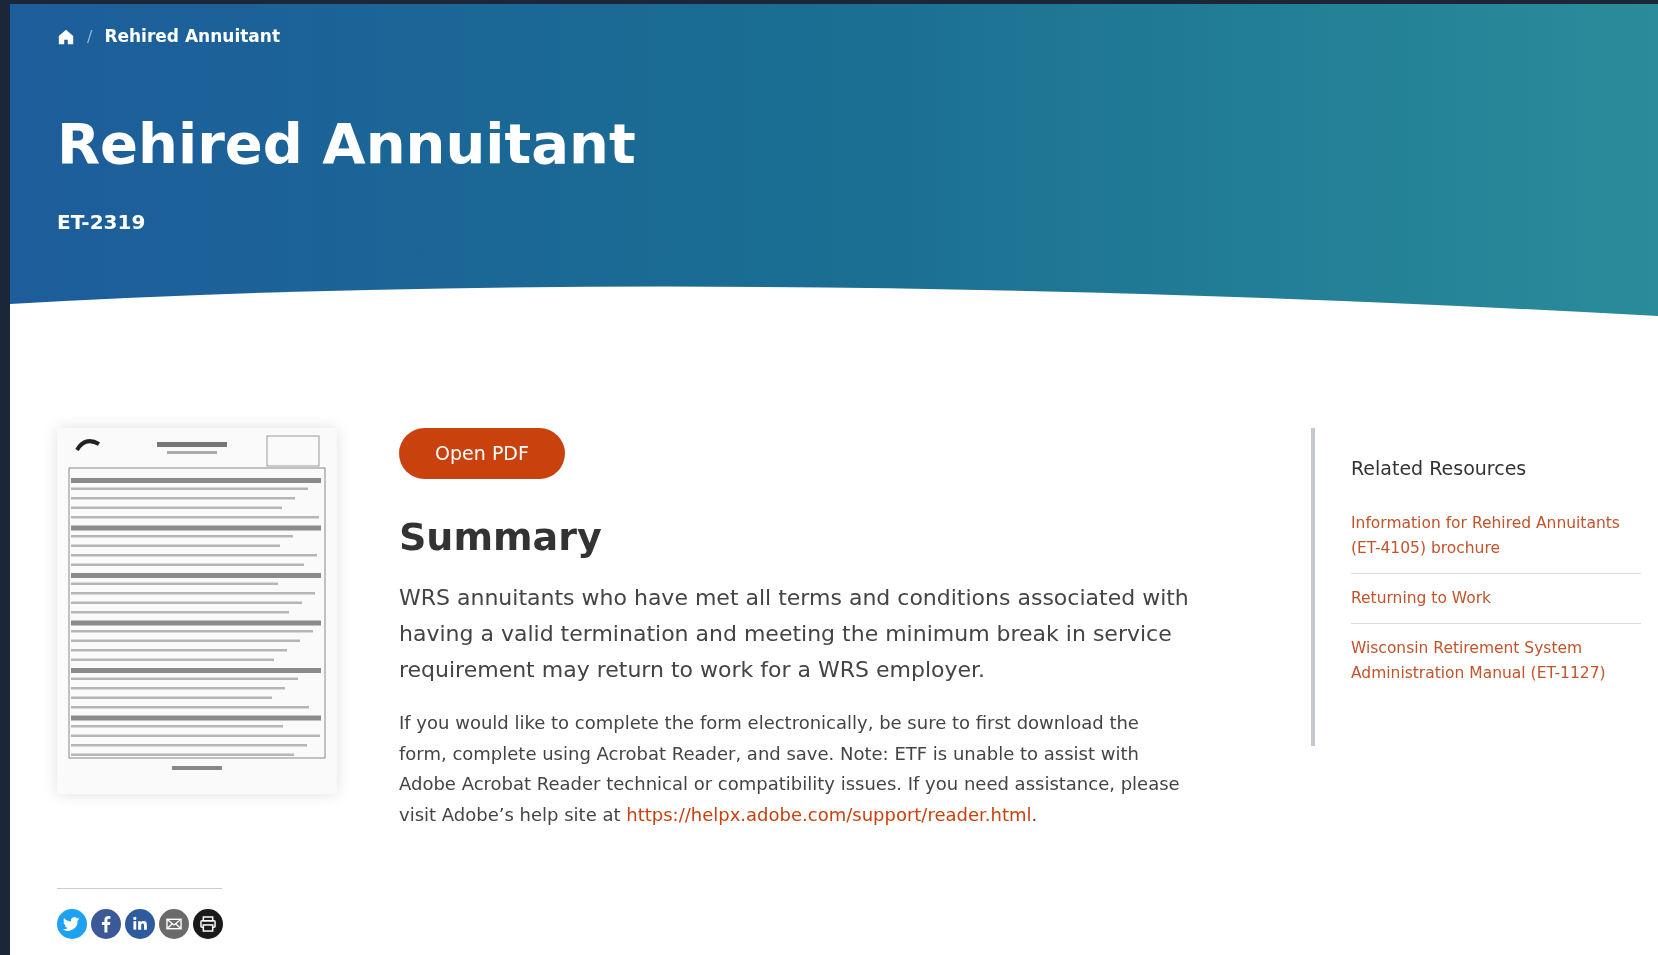 The image size is (1658, 955). What do you see at coordinates (794, 634) in the screenshot?
I see `summary-paragraph: WRS annuitants who have met all terms and conditions associated with having a valid termination and meeting the minimum break in service requirement may return to work for a WRS employer.` at bounding box center [794, 634].